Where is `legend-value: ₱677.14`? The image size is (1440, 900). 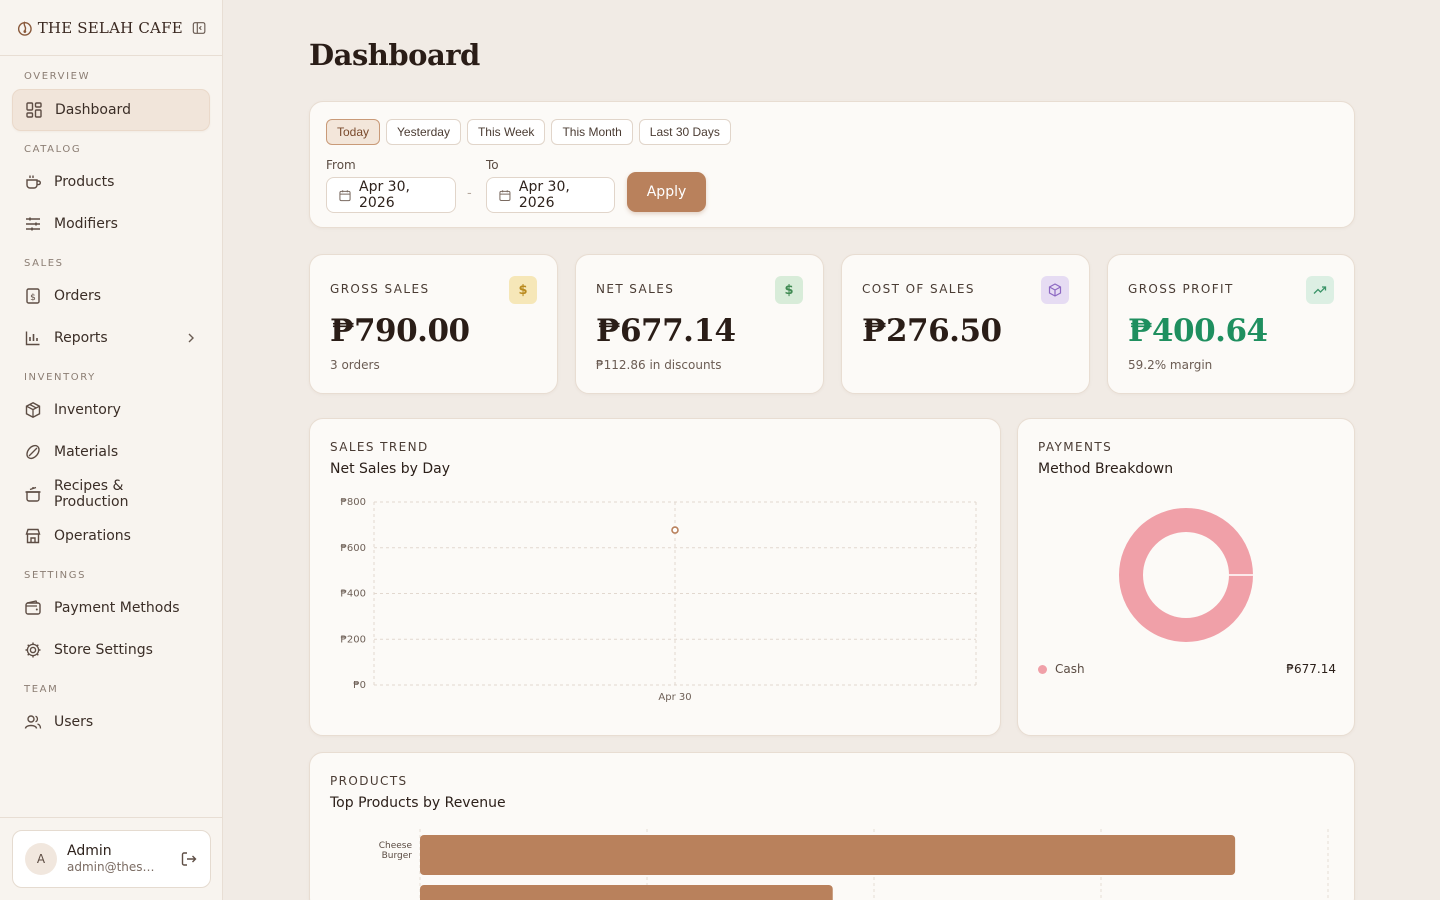 legend-value: ₱677.14 is located at coordinates (1311, 669).